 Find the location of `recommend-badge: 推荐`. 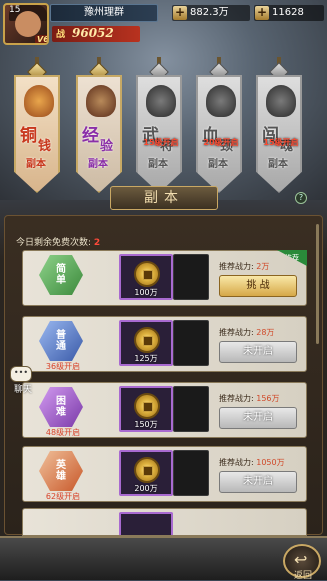

recommend-badge: 推荐 is located at coordinates (292, 258).